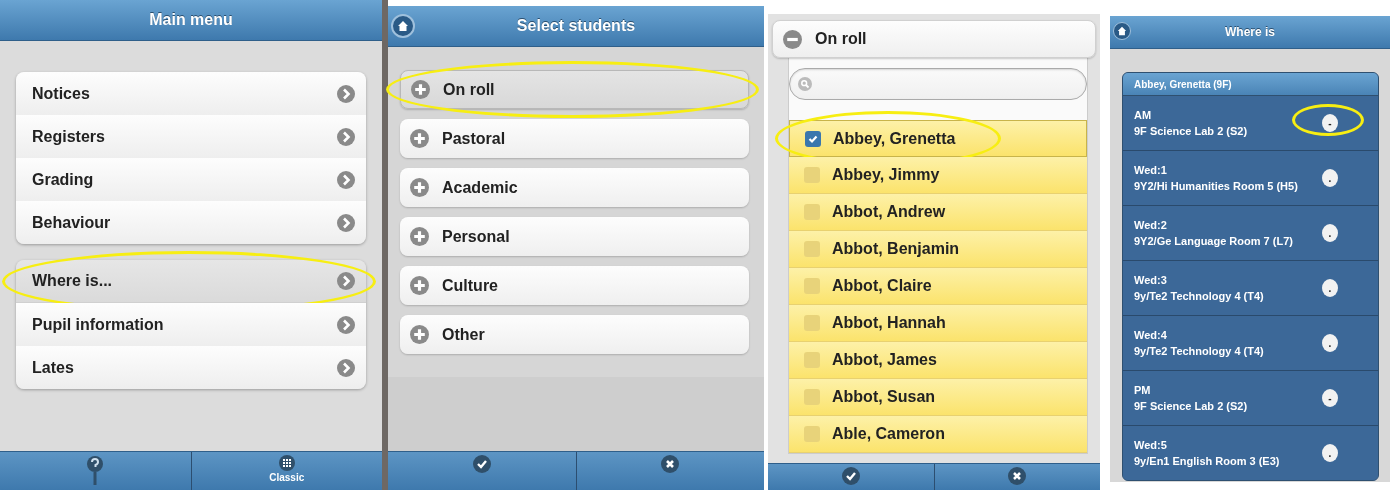  What do you see at coordinates (95, 470) in the screenshot?
I see `help-icon` at bounding box center [95, 470].